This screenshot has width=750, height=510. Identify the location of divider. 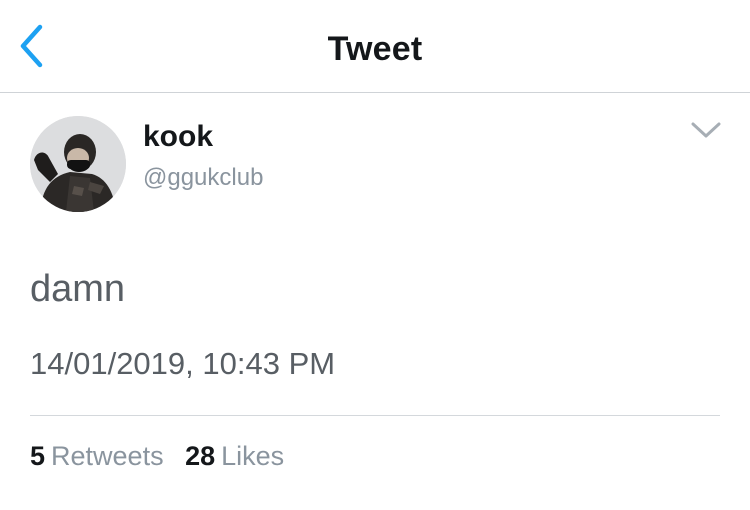
(375, 415).